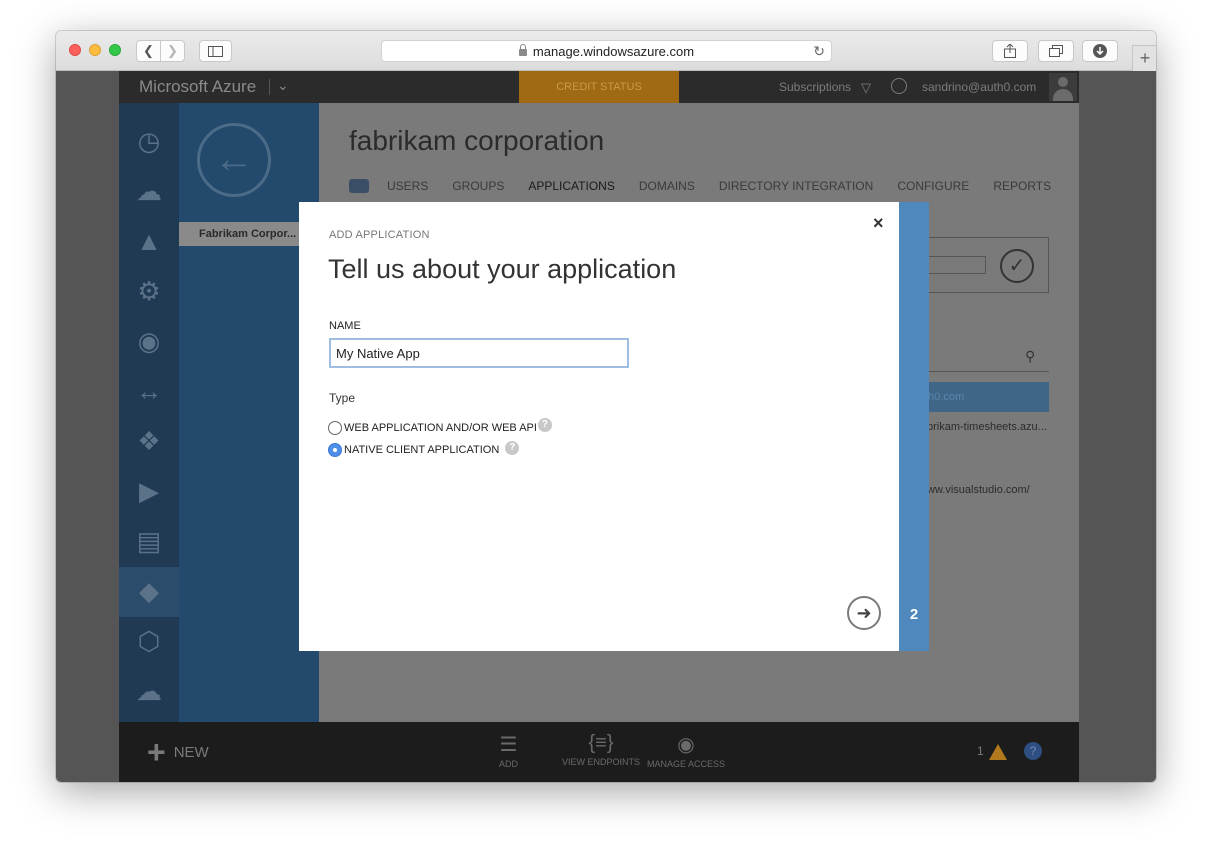 This screenshot has width=1212, height=862. Describe the element at coordinates (686, 764) in the screenshot. I see `manage-access-label: MANAGE ACCESS` at that location.